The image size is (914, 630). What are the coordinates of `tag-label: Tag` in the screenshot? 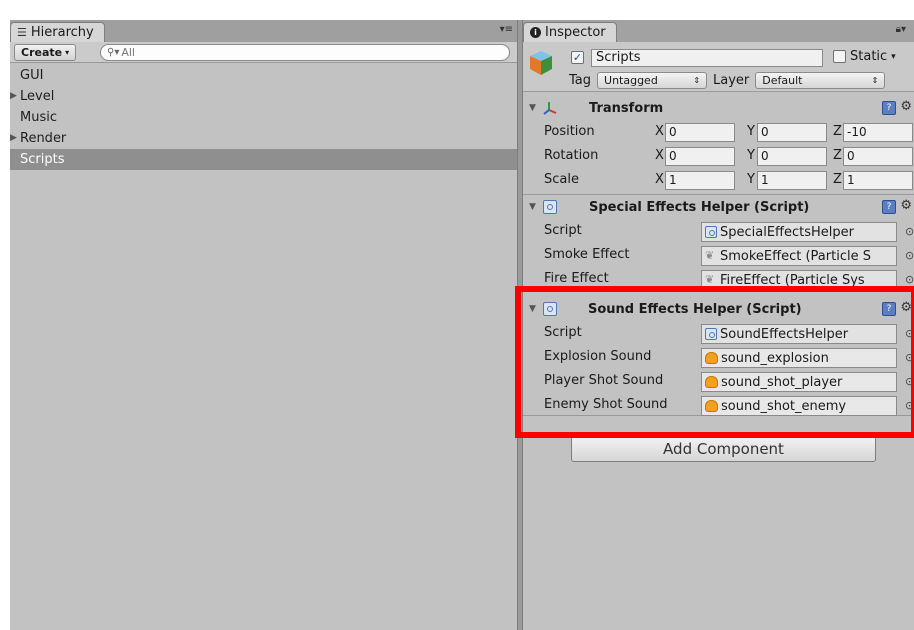 It's located at (580, 80).